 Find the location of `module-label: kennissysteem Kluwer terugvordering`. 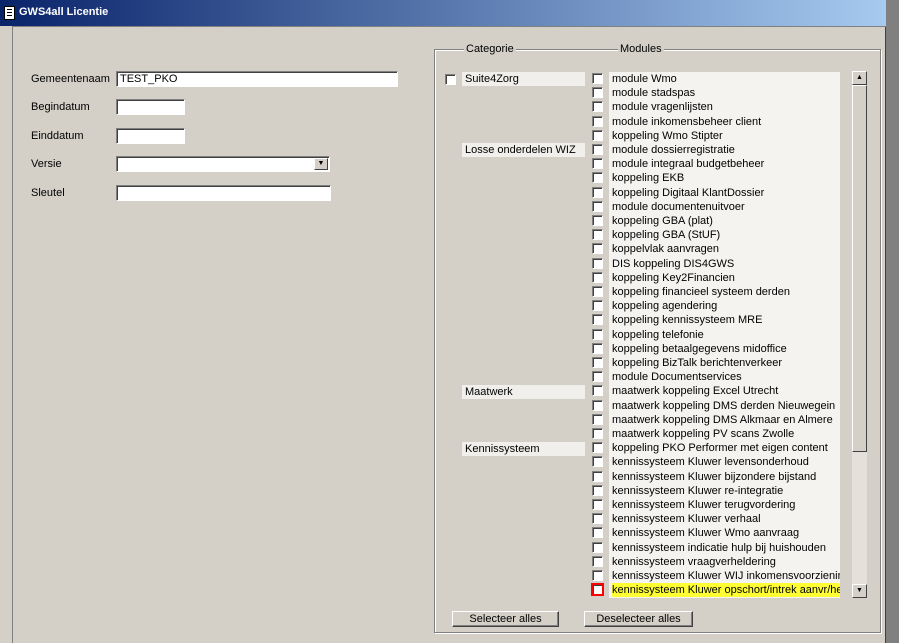

module-label: kennissysteem Kluwer terugvordering is located at coordinates (726, 505).